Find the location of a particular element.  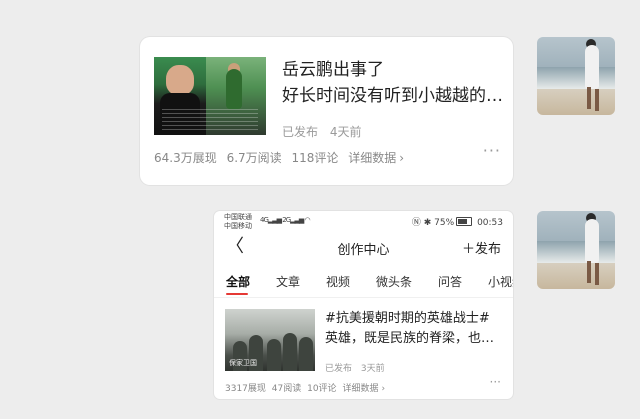

article-title-2-line-1: #抗美援朝时期的英雄战士# is located at coordinates (407, 318).